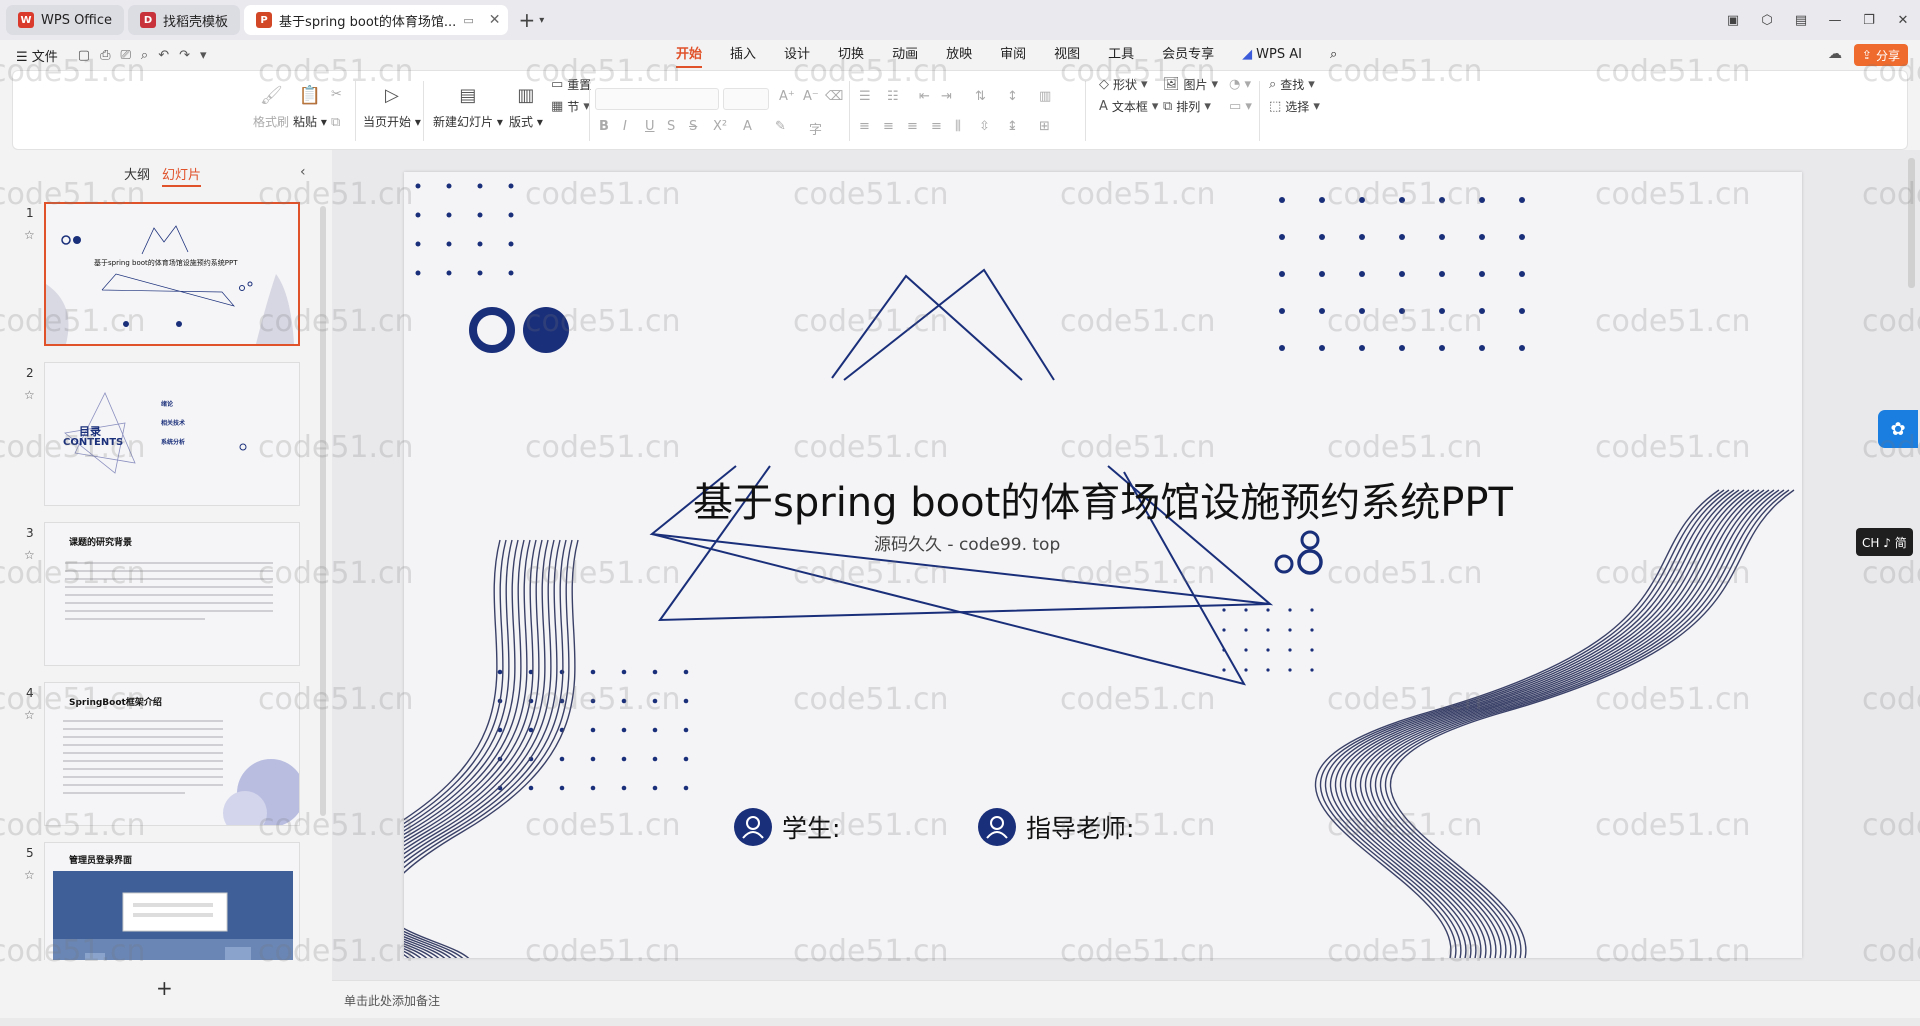  I want to click on save-icon: ▢, so click(84, 55).